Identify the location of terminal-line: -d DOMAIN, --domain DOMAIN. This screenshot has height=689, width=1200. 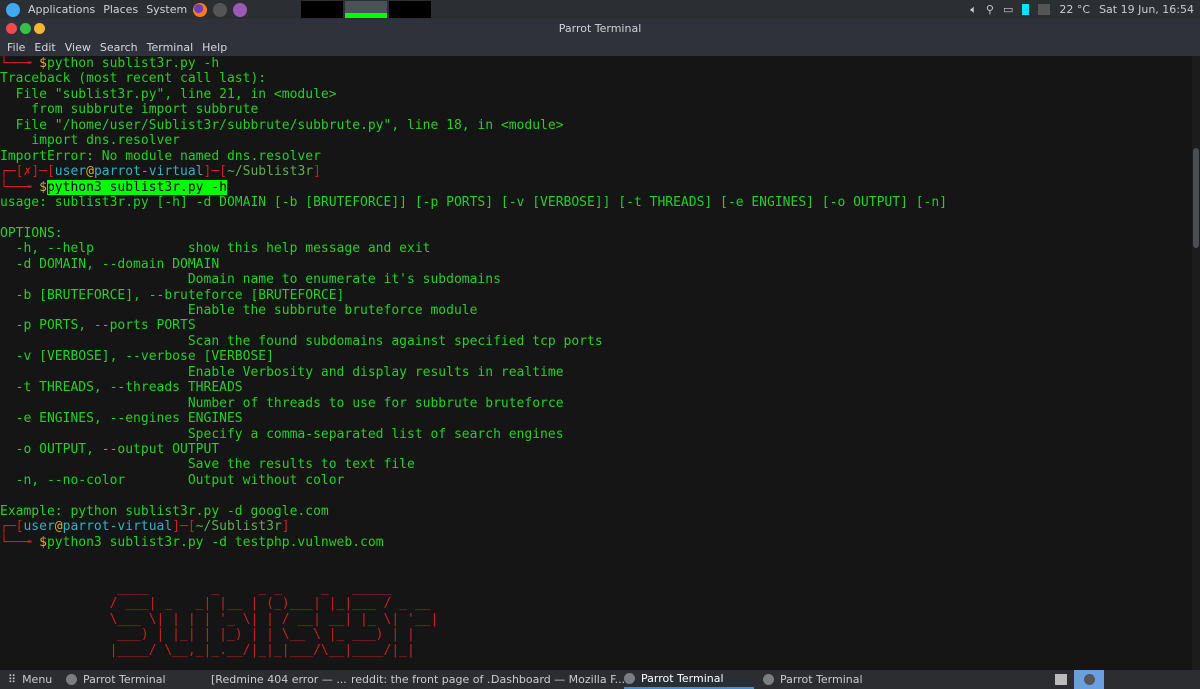
(596, 264).